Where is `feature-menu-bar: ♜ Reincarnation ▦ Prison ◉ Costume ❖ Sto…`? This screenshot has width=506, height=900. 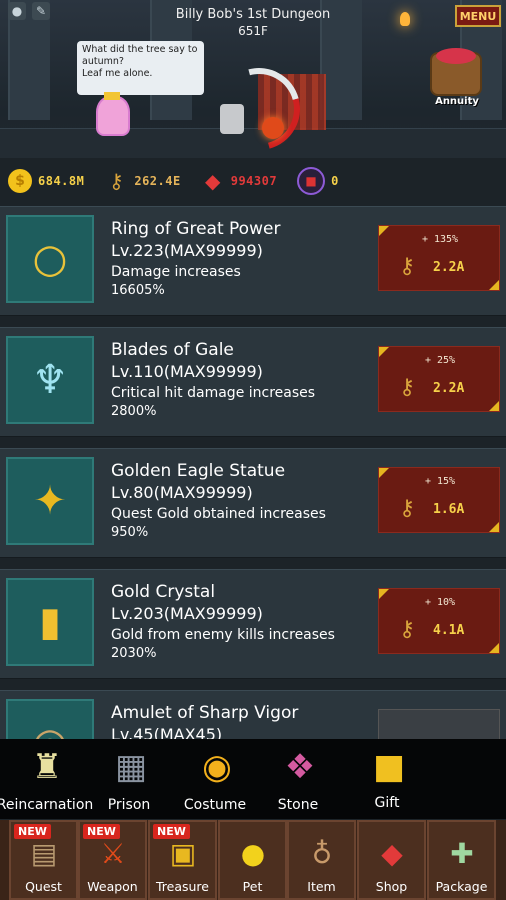 feature-menu-bar: ♜ Reincarnation ▦ Prison ◉ Costume ❖ Sto… is located at coordinates (253, 779).